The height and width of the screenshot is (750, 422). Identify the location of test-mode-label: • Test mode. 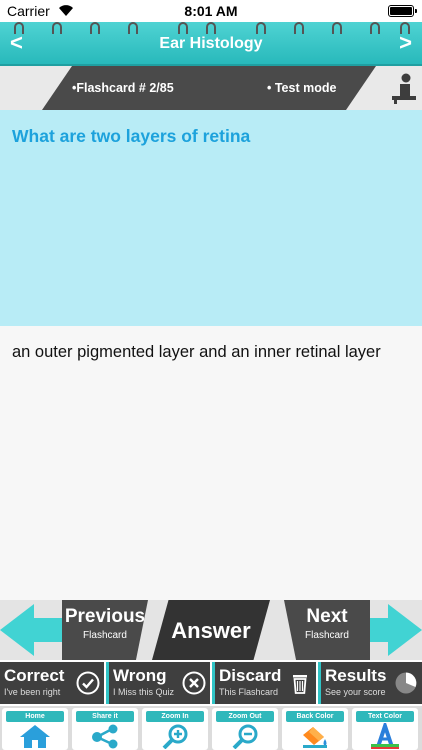
(302, 88).